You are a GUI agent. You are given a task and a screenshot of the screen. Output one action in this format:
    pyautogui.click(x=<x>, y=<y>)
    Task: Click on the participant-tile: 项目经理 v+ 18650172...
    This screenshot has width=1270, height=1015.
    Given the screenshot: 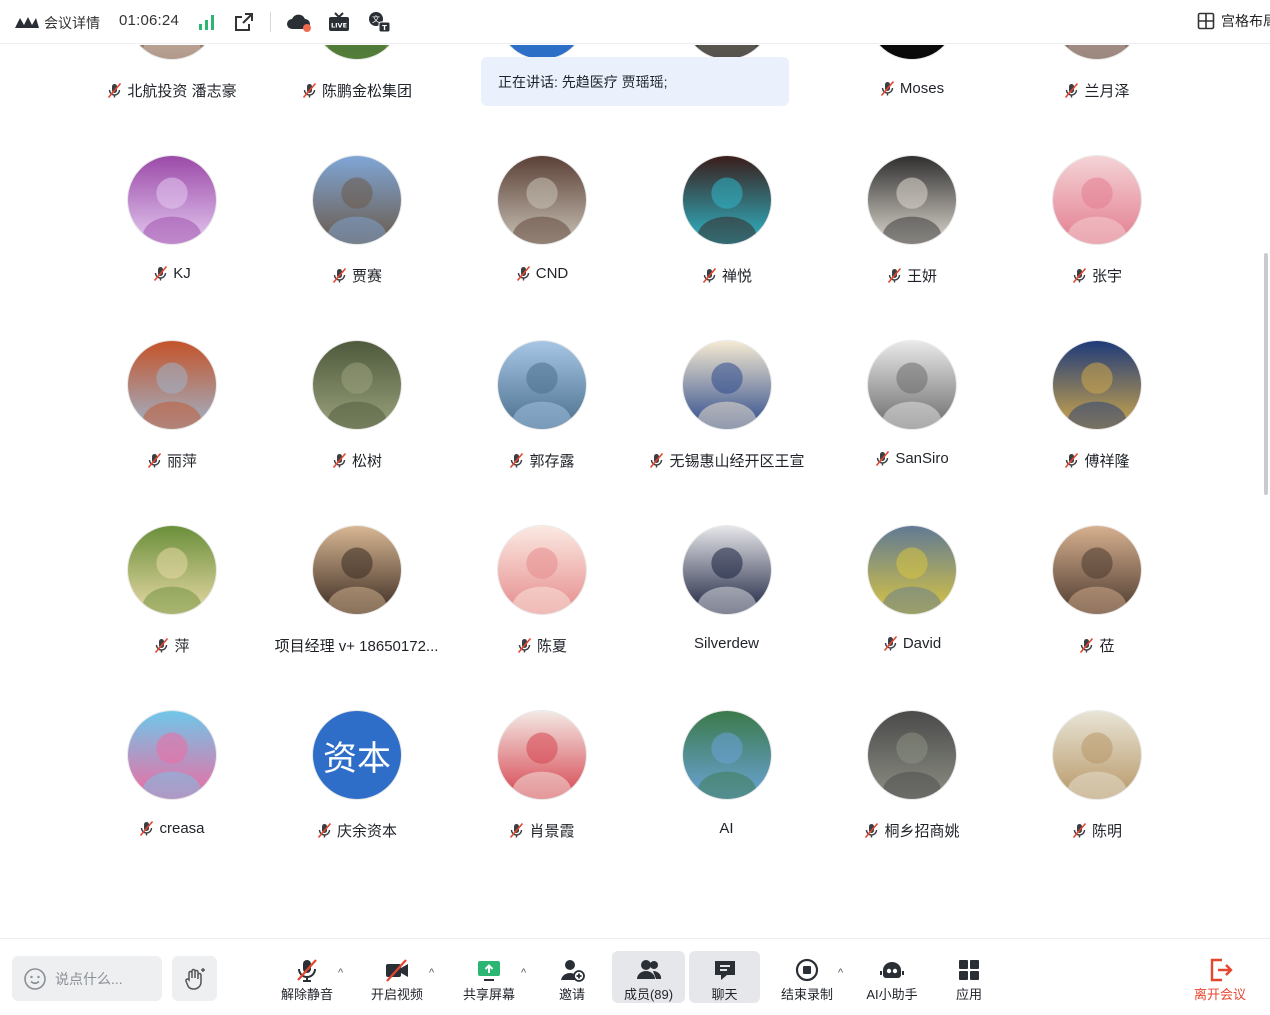 What is the action you would take?
    pyautogui.click(x=356, y=615)
    